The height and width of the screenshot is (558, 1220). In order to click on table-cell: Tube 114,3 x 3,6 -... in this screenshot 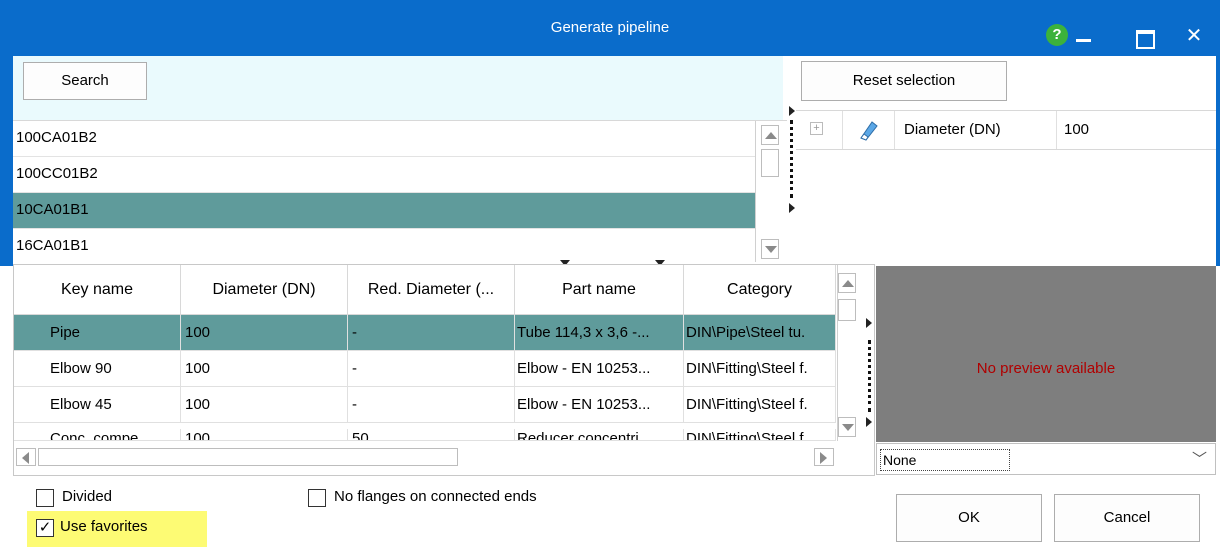, I will do `click(599, 333)`.